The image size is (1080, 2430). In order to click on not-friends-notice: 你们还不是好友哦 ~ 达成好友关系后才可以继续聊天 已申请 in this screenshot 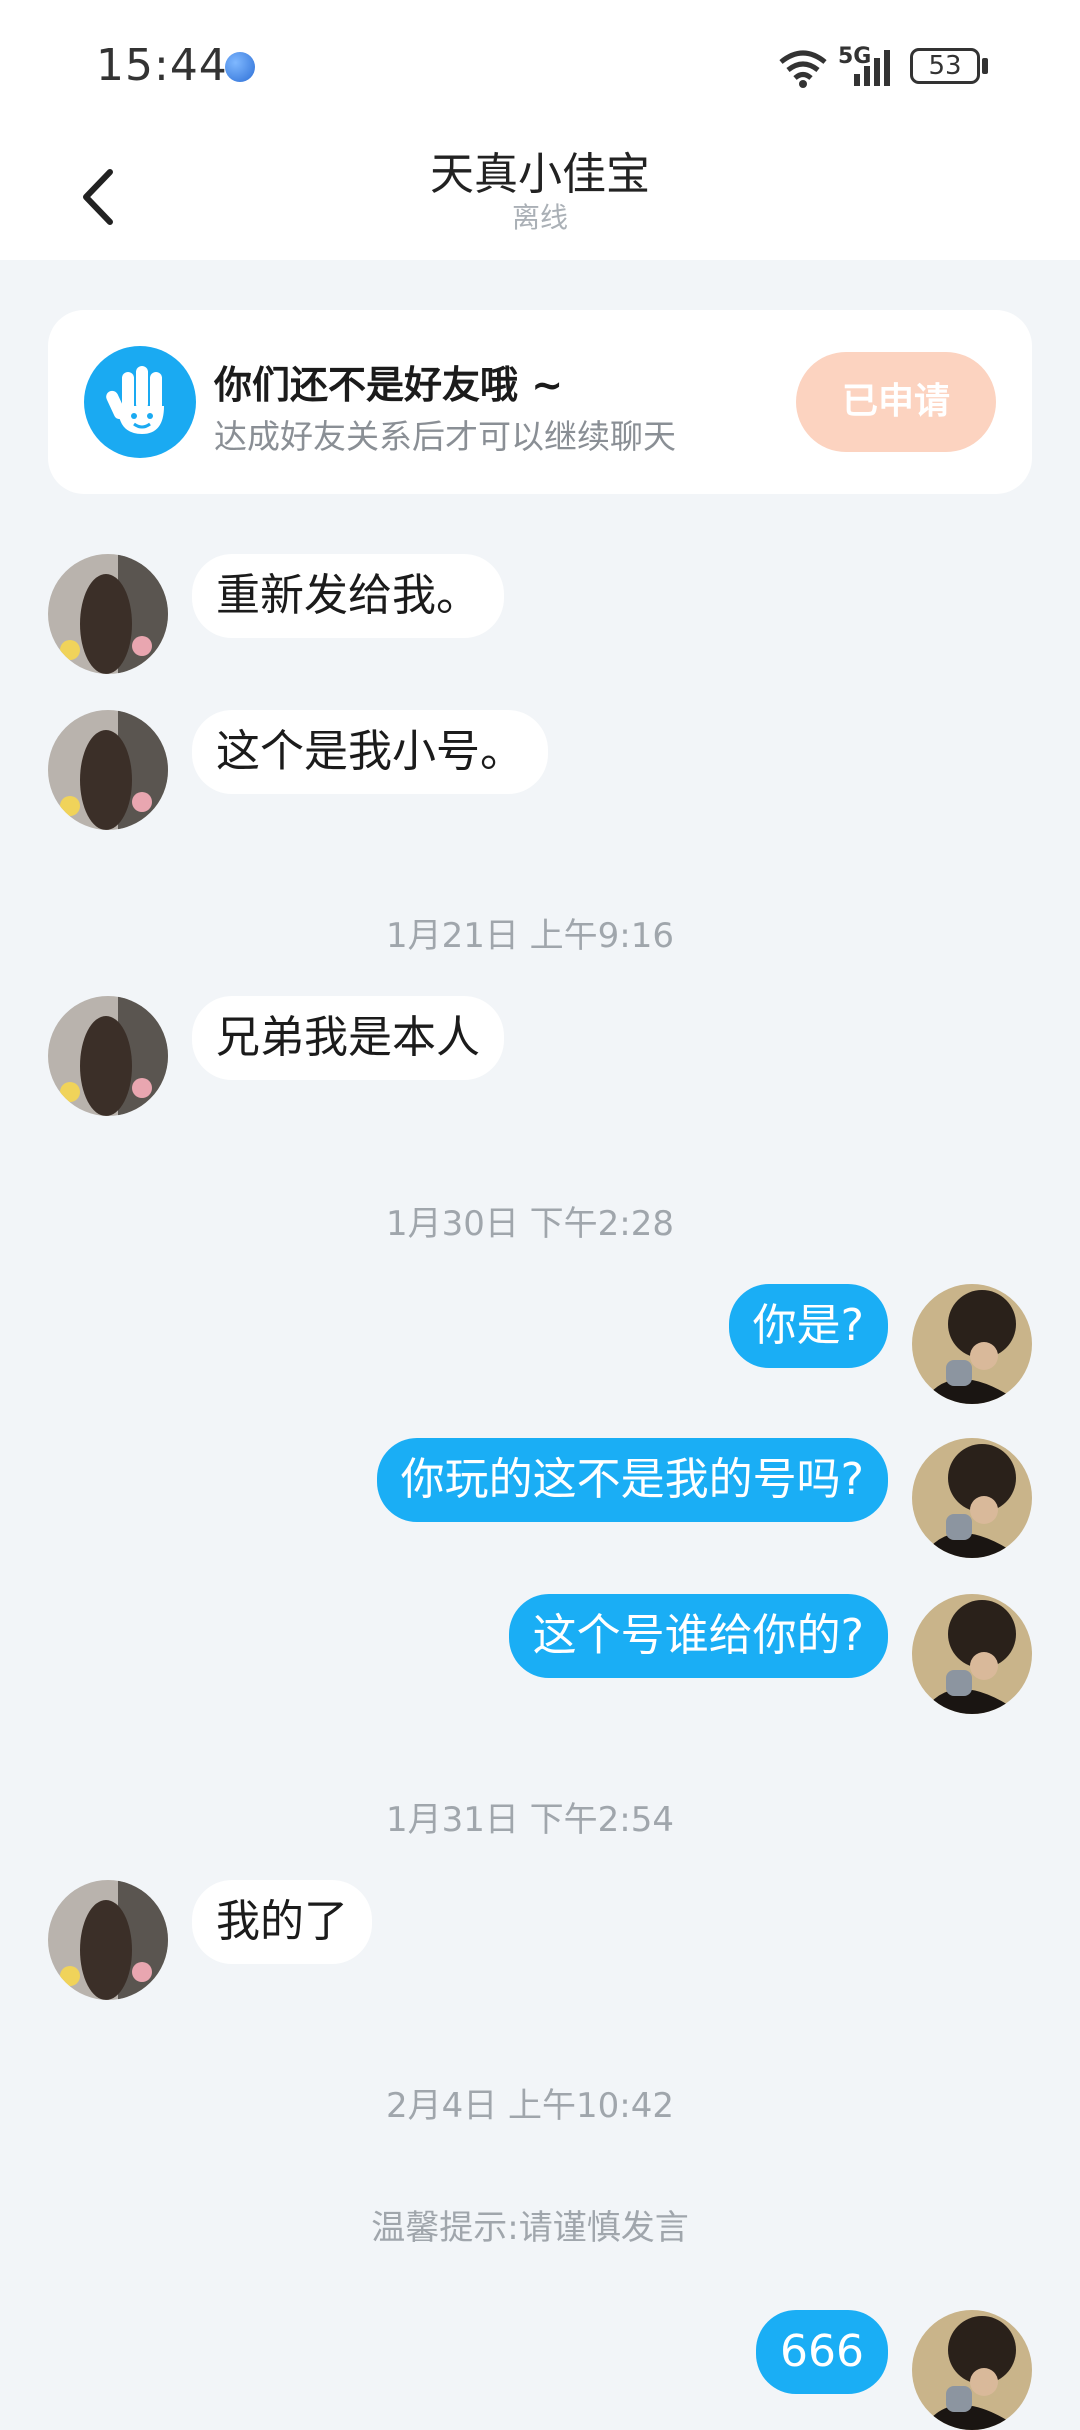, I will do `click(540, 402)`.